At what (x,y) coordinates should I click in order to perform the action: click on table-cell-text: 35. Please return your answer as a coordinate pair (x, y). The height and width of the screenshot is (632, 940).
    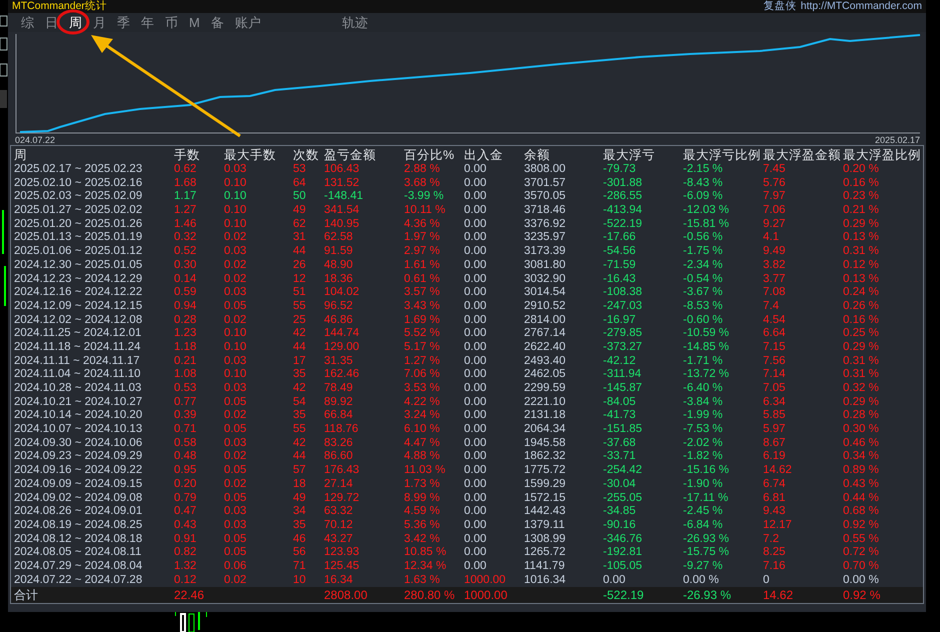
    Looking at the image, I should click on (299, 375).